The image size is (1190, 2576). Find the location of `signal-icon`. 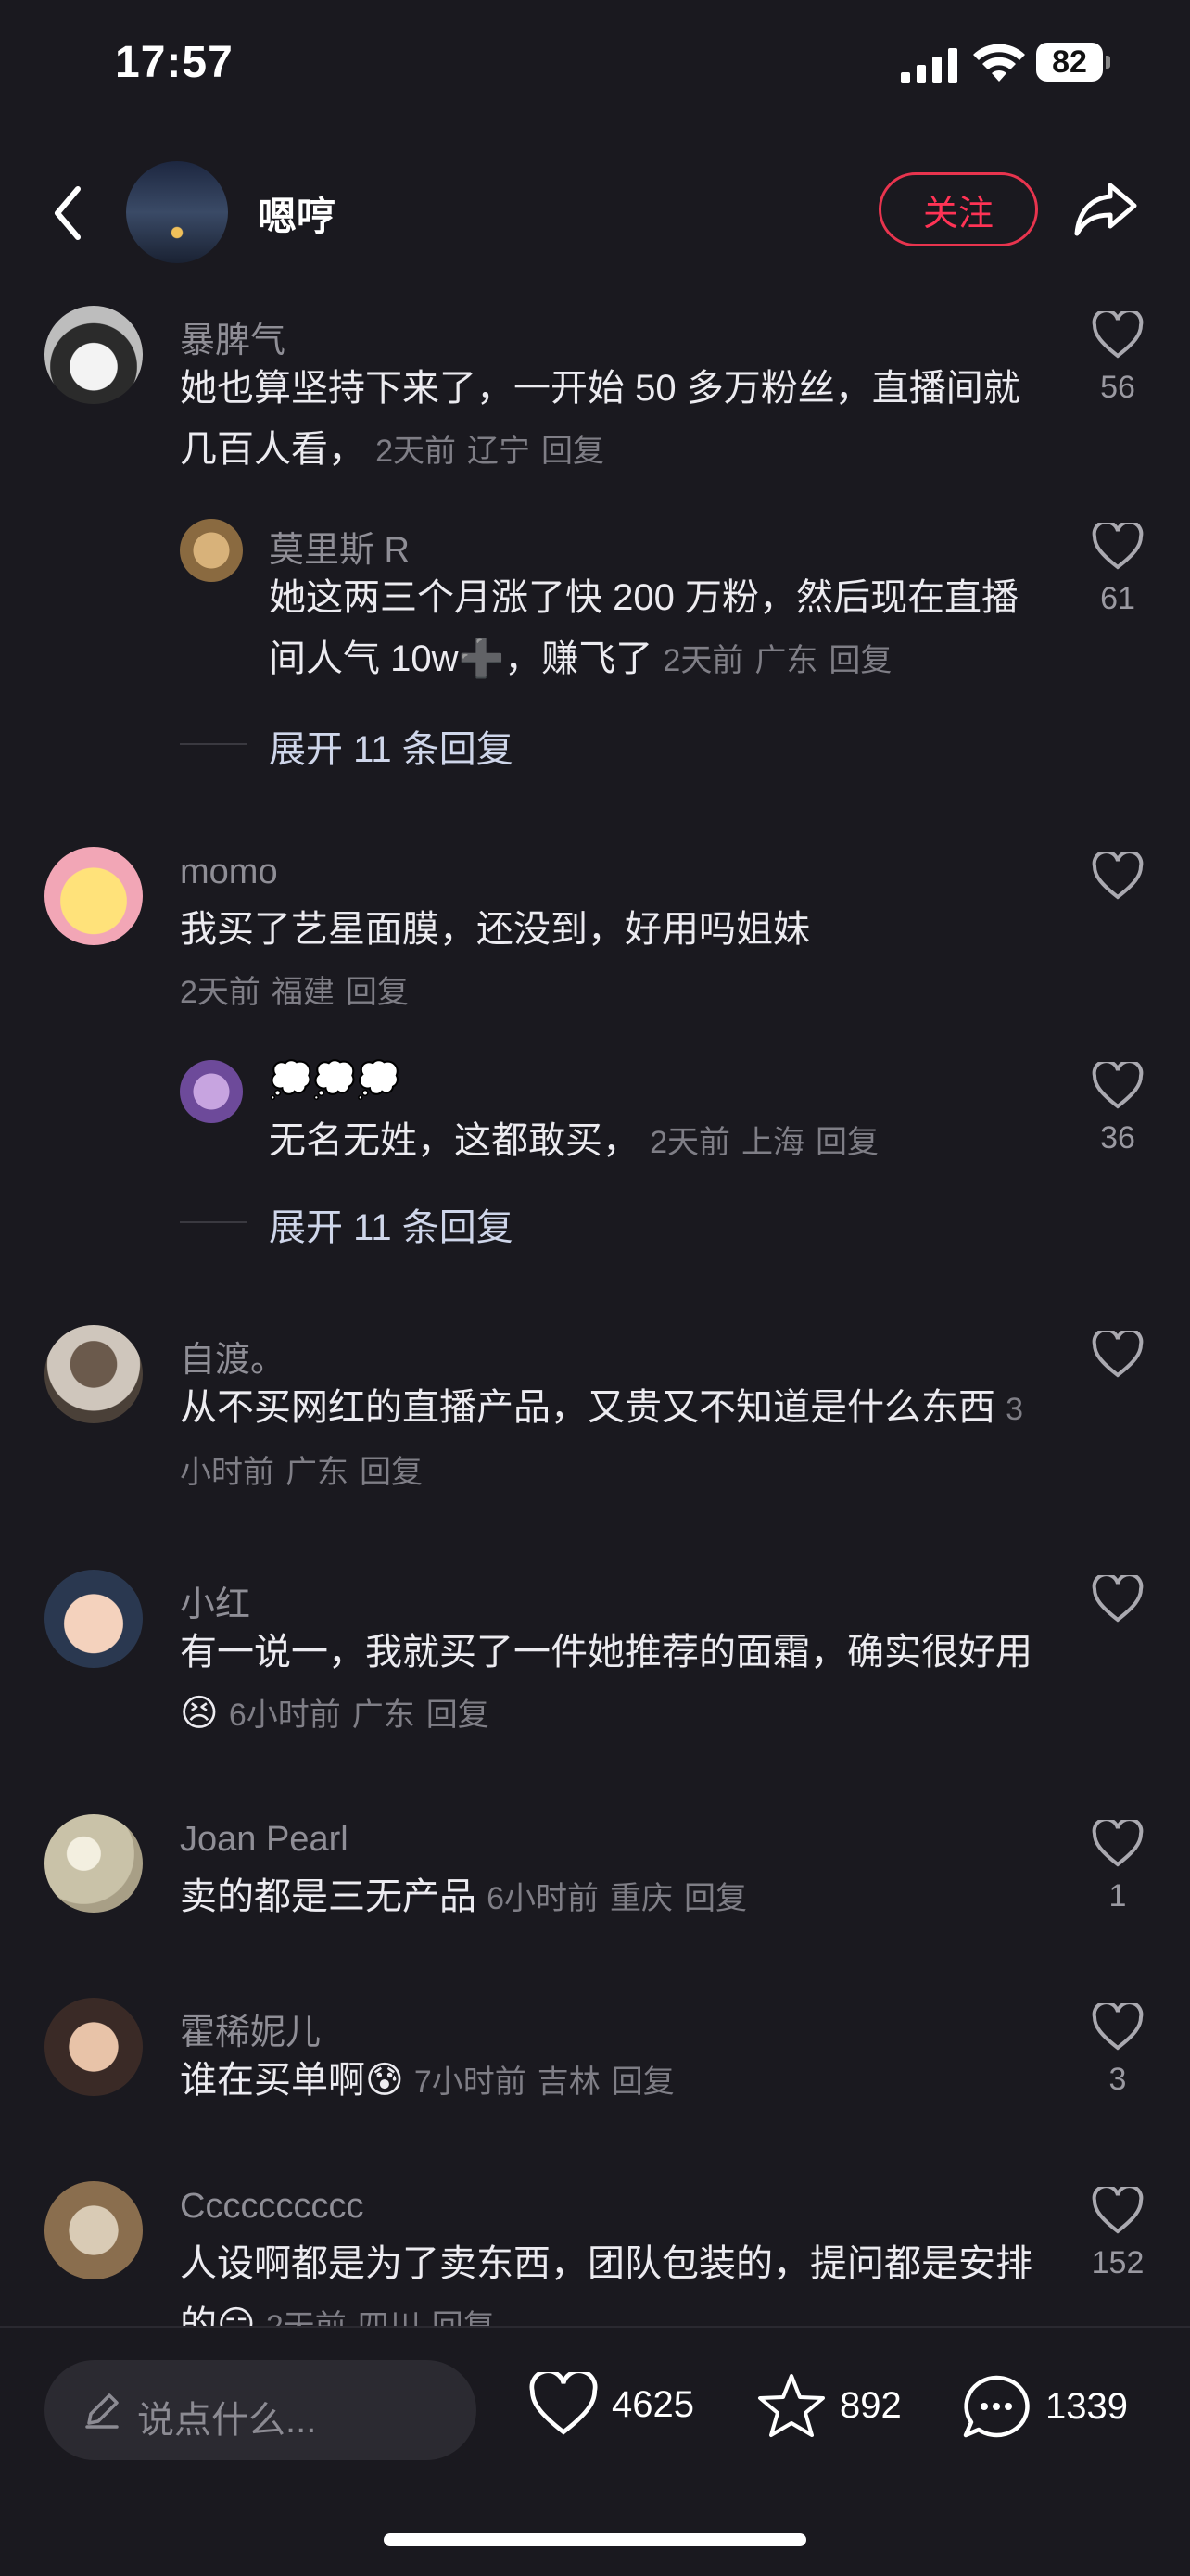

signal-icon is located at coordinates (929, 65).